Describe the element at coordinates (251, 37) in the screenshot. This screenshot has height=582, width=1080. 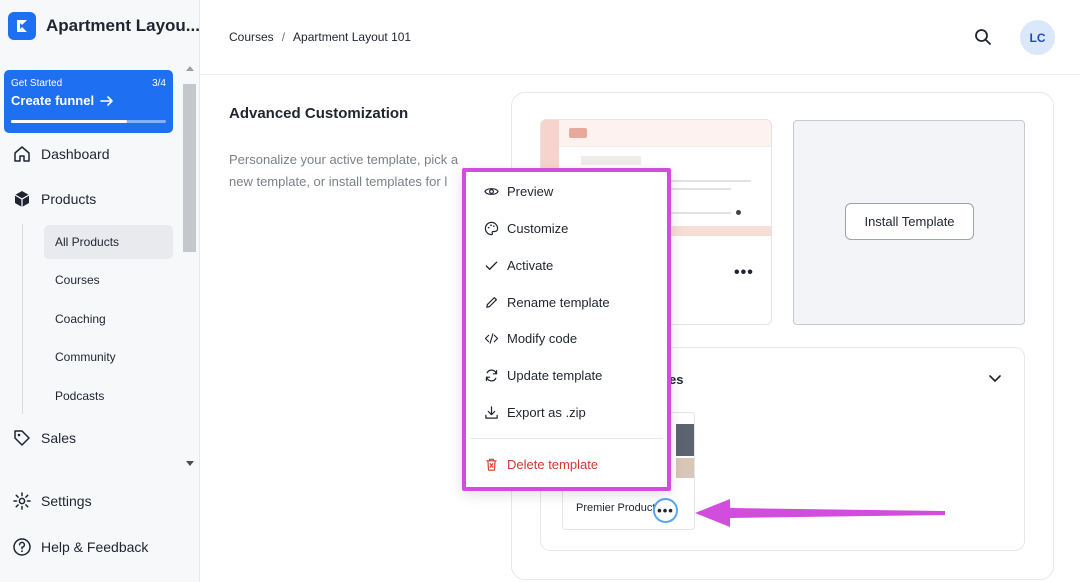
I see `breadcrumb-courses: Courses` at that location.